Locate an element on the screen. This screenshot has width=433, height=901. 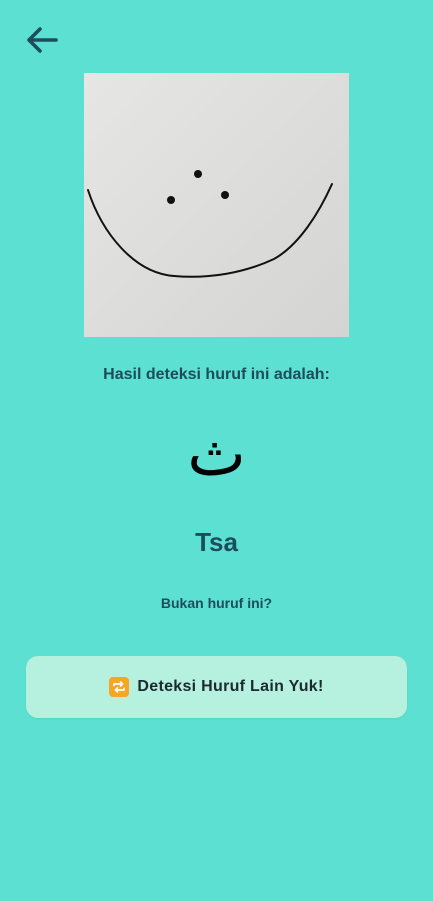
detect-another-letter-label: Deteksi Huruf Lain Yuk! is located at coordinates (230, 686).